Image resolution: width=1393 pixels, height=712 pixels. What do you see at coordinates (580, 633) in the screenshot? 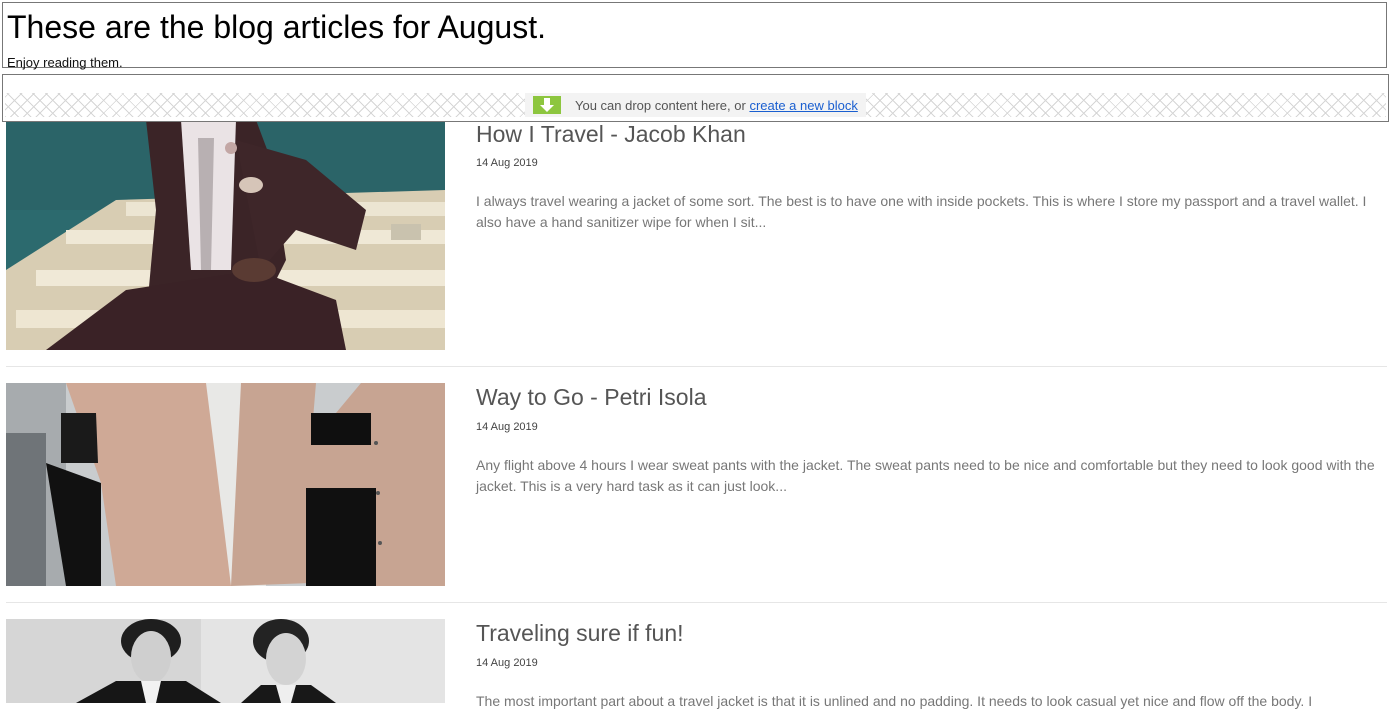
I see `article-title: Traveling sure if fun!` at bounding box center [580, 633].